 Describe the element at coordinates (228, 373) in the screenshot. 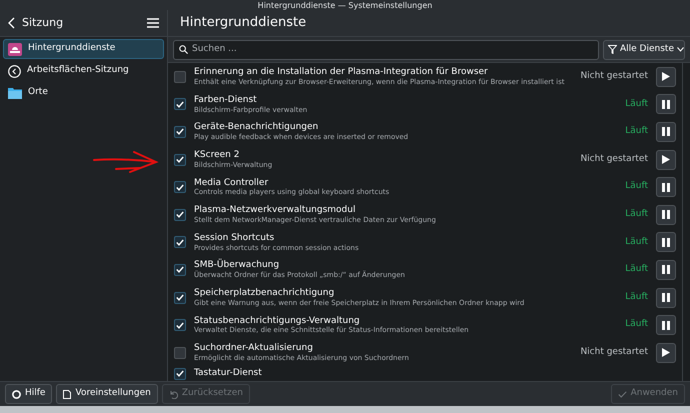

I see `service-title: Tastatur-Dienst` at that location.